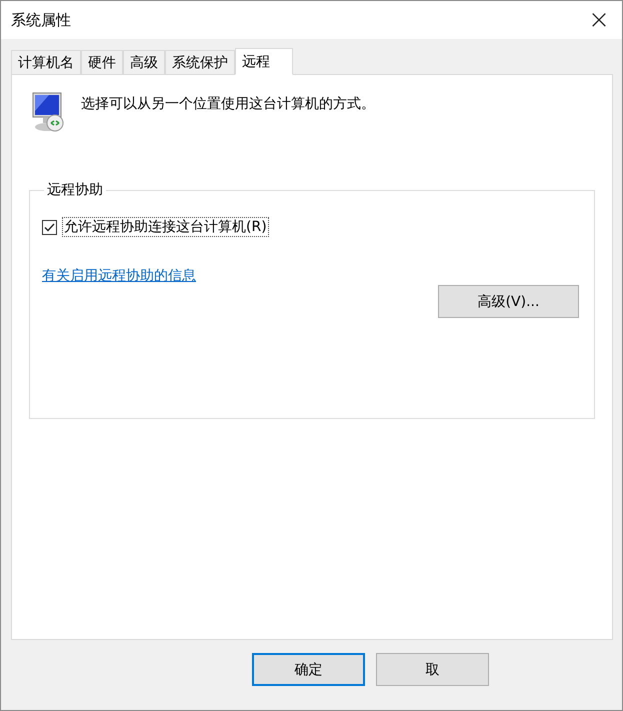 The height and width of the screenshot is (711, 623). Describe the element at coordinates (165, 227) in the screenshot. I see `checkbox-label: 允许远程协助连接这台计算机(R)` at that location.